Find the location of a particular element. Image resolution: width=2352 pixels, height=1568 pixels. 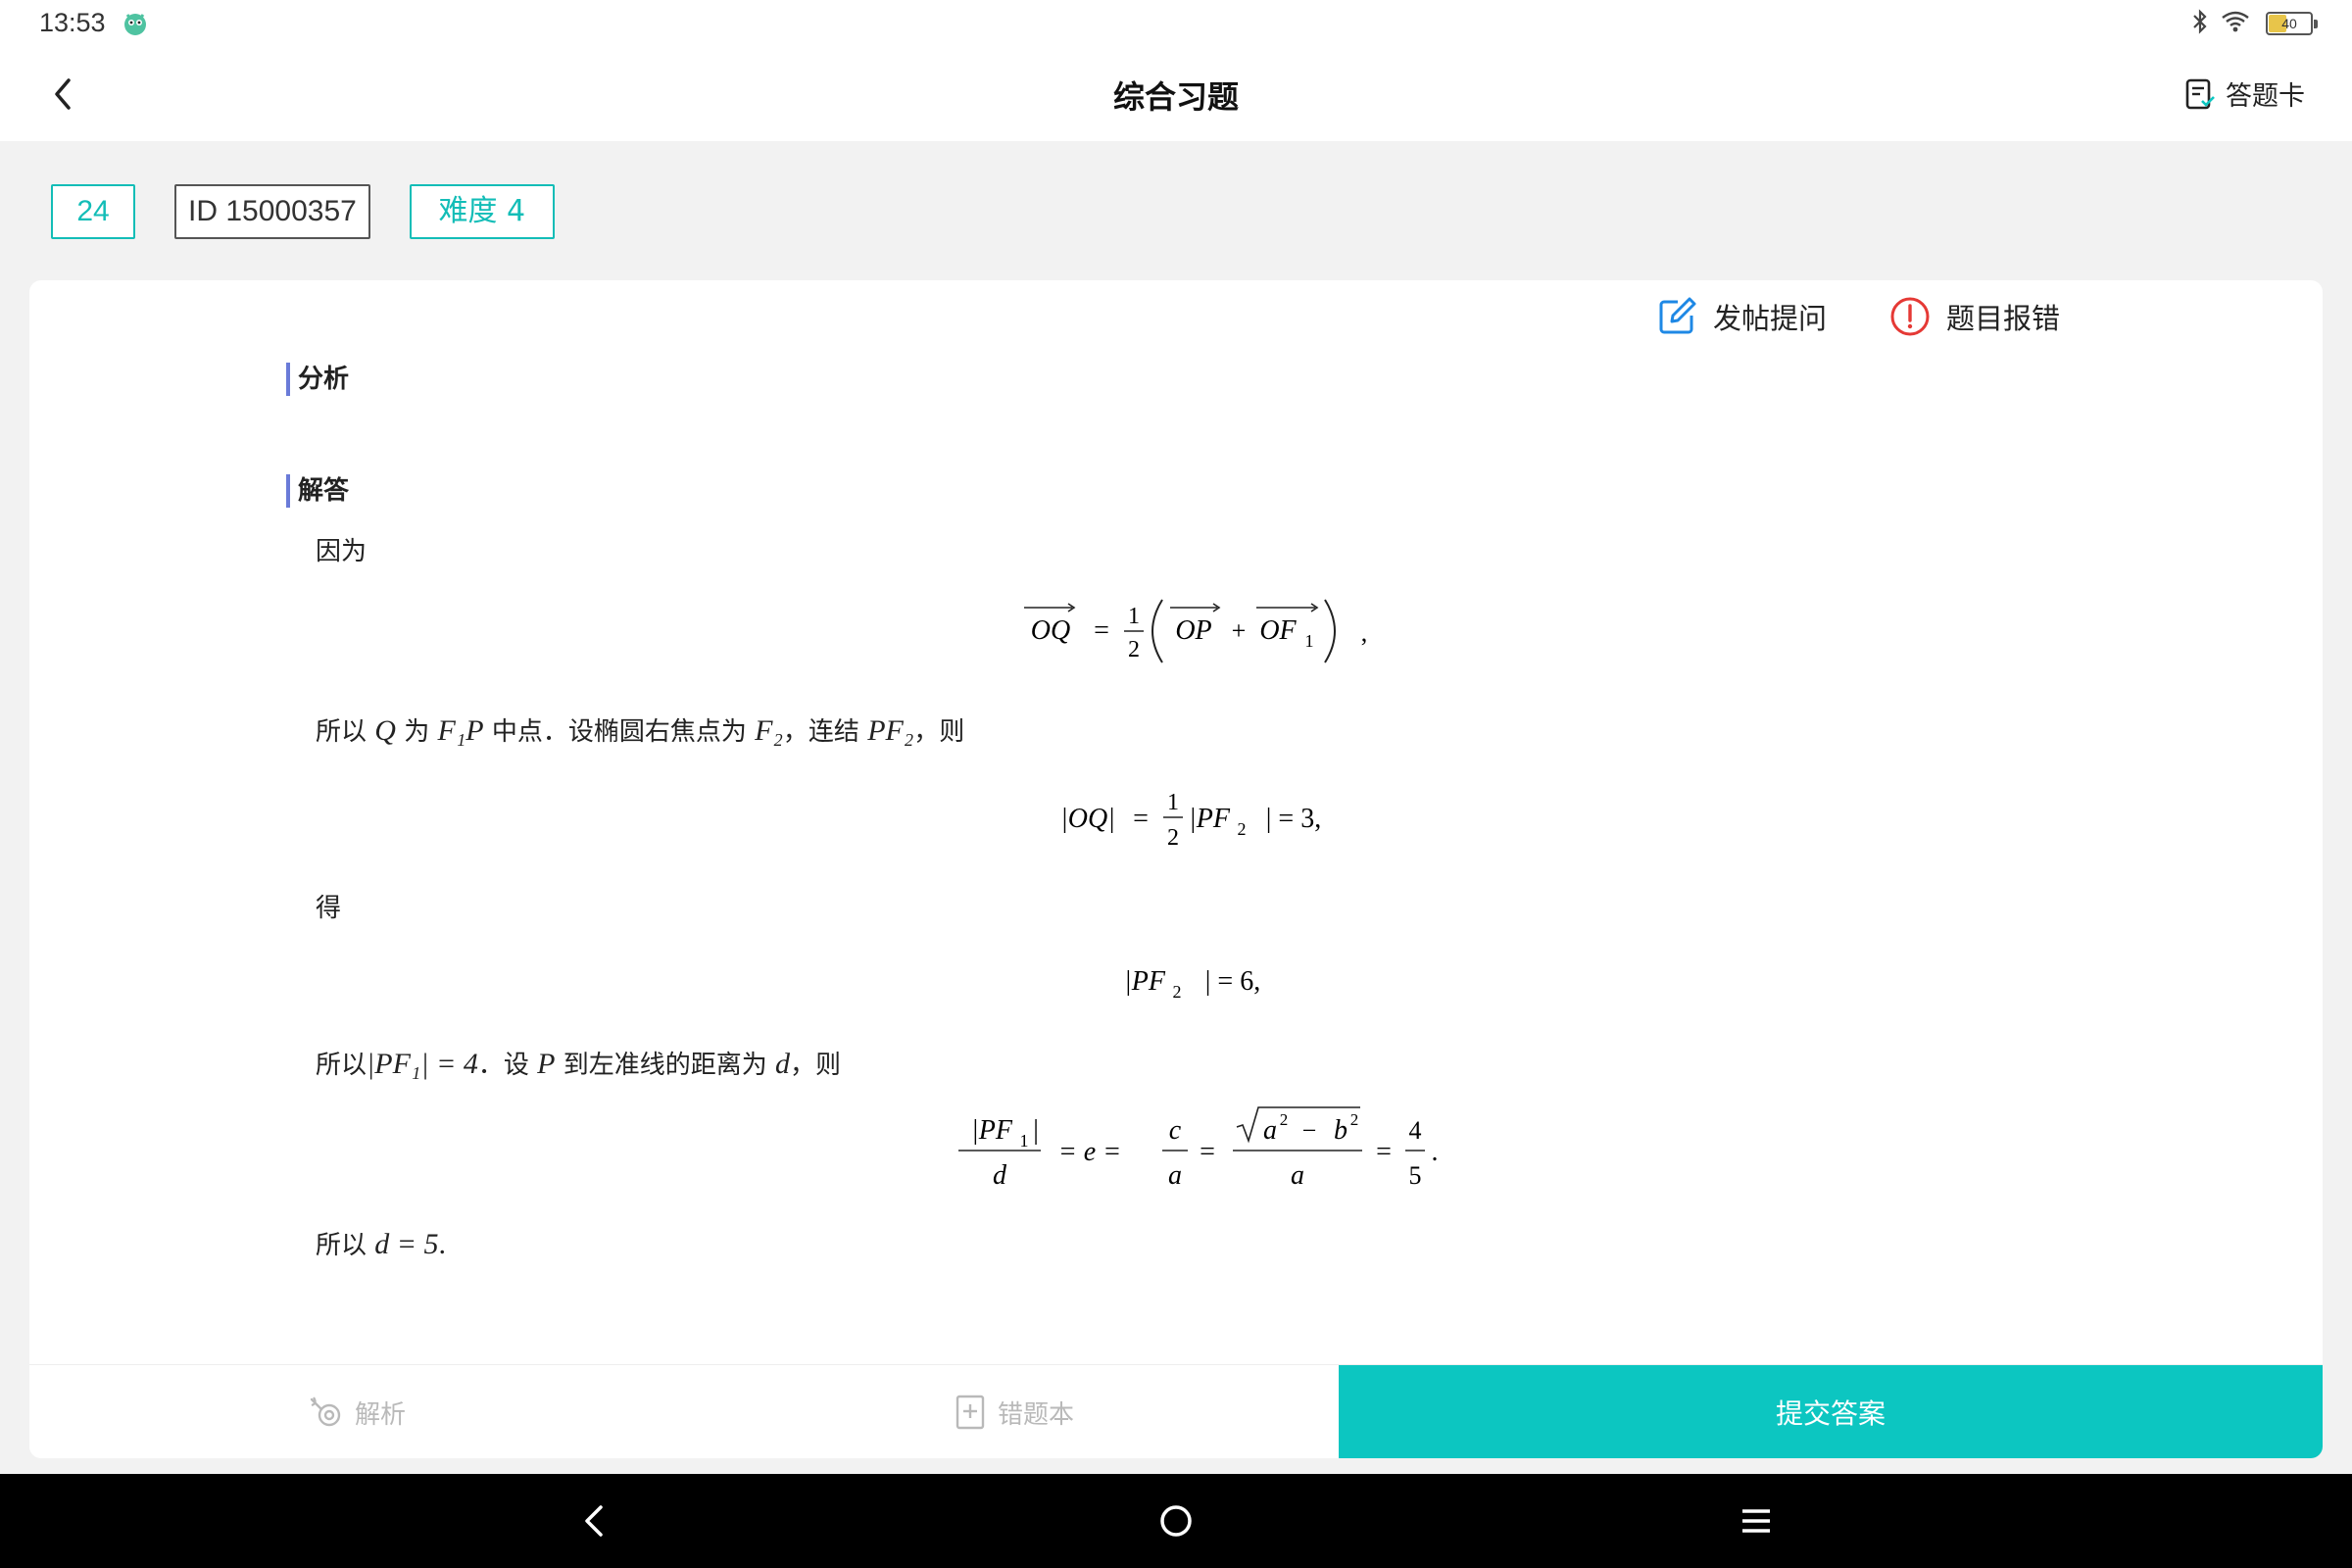

edit-icon is located at coordinates (1677, 315).